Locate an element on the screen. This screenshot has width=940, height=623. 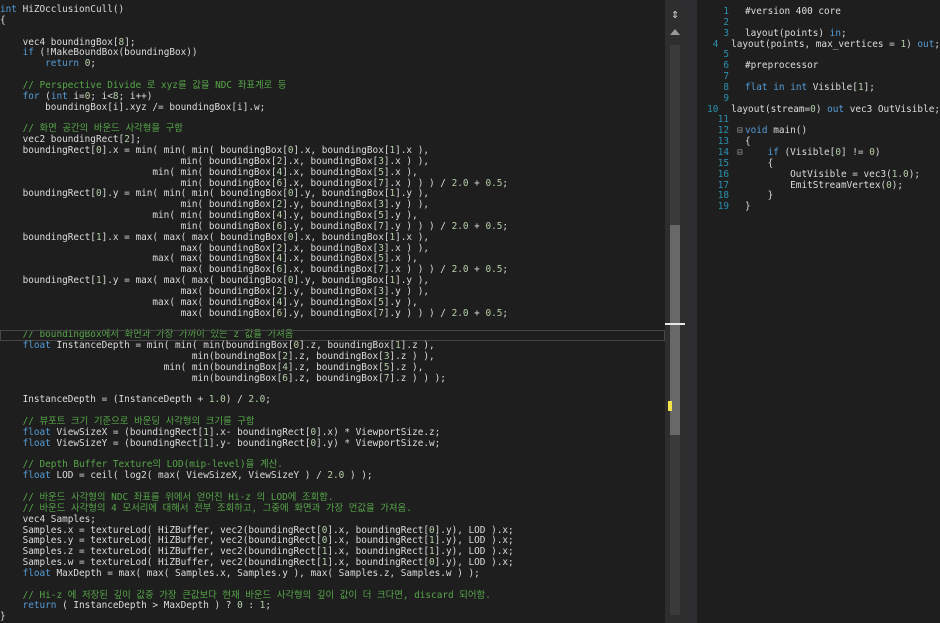
code-token: vec3 OutVisible; is located at coordinates (892, 109).